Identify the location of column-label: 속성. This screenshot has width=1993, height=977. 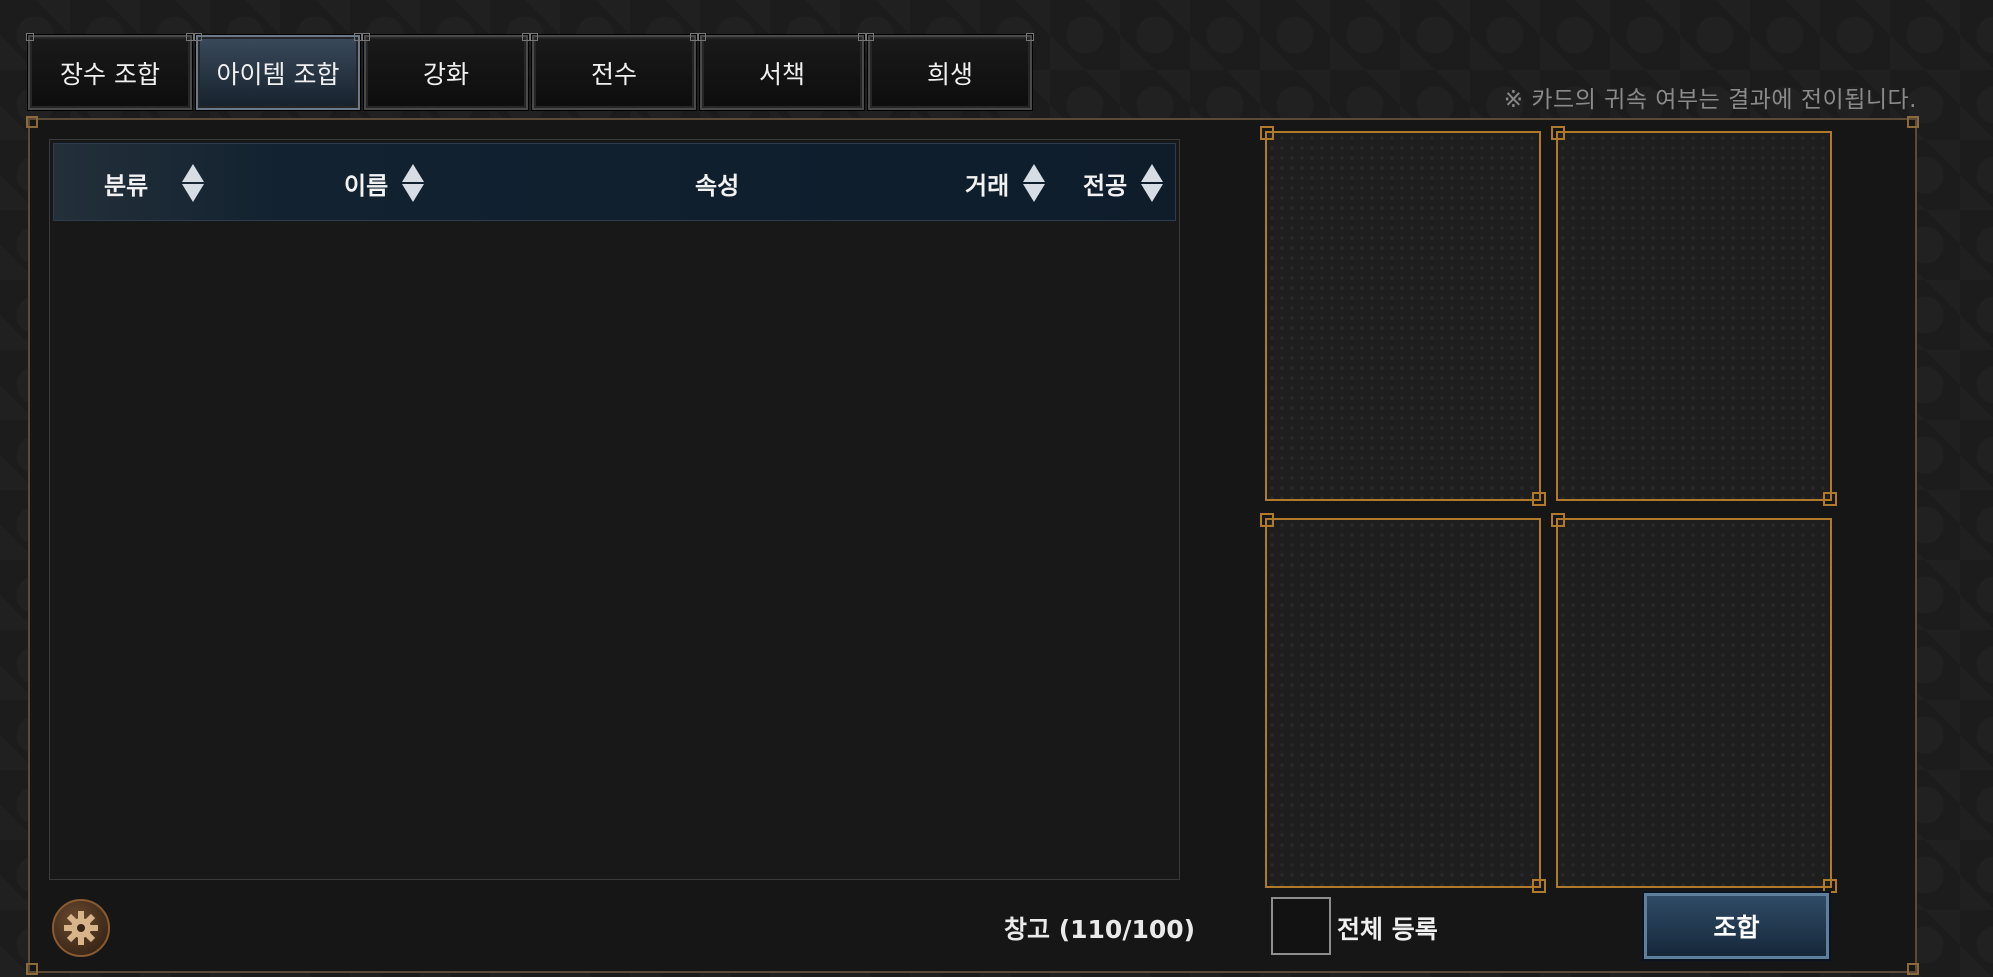
(717, 185).